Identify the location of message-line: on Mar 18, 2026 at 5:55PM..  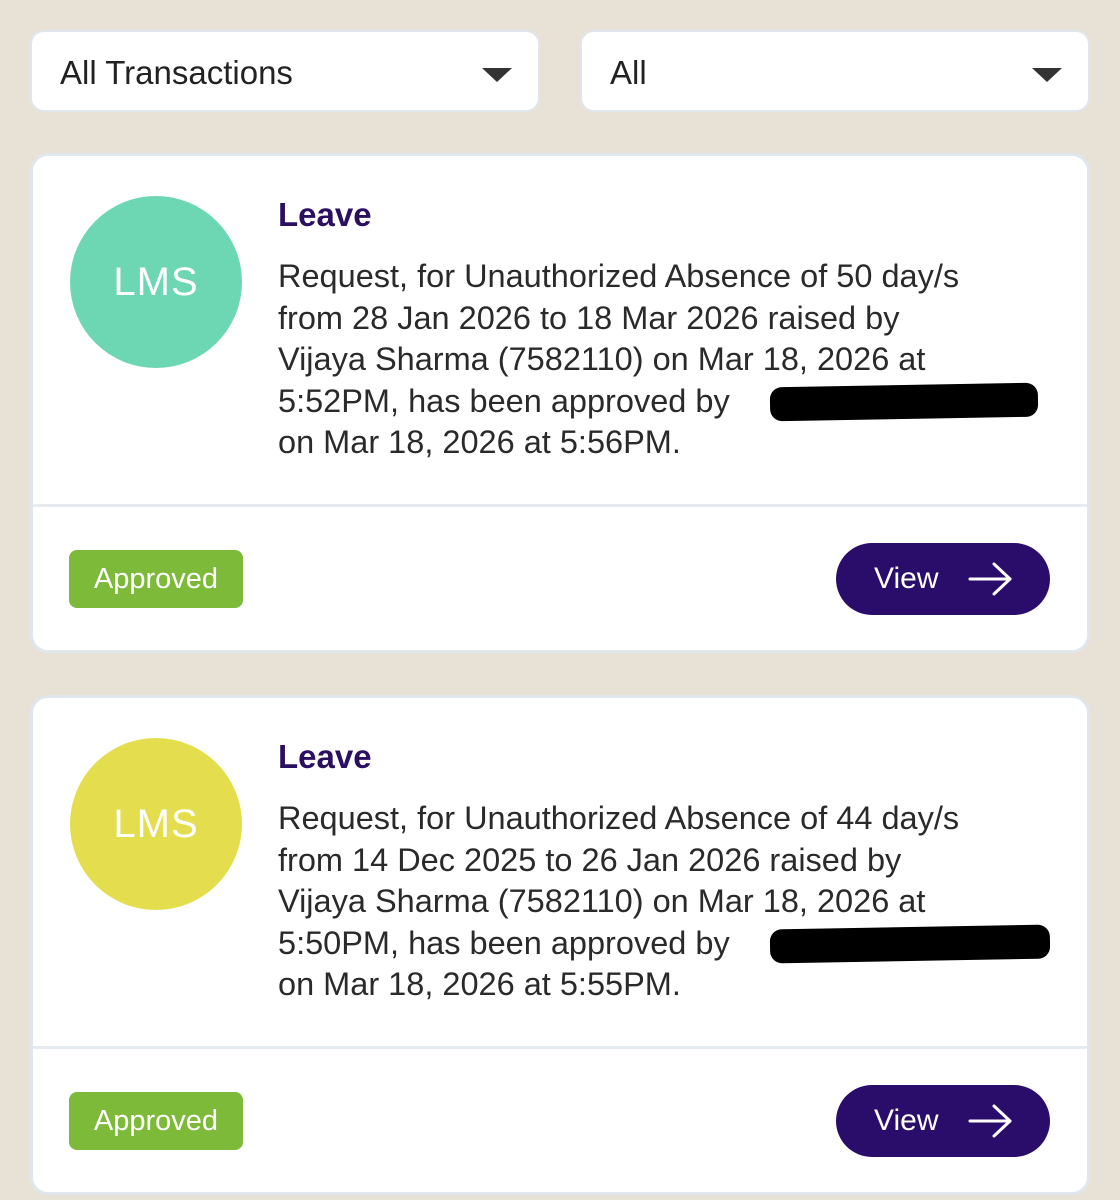
(479, 984).